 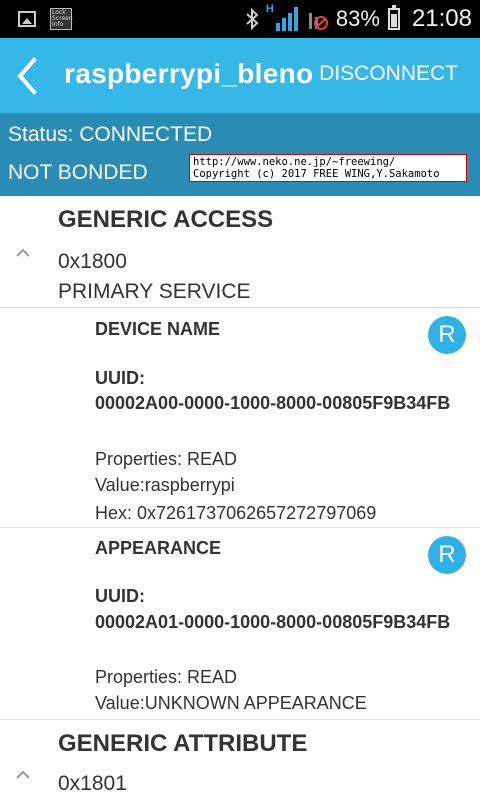 I want to click on device-title: raspberrypi_bleno, so click(x=189, y=73).